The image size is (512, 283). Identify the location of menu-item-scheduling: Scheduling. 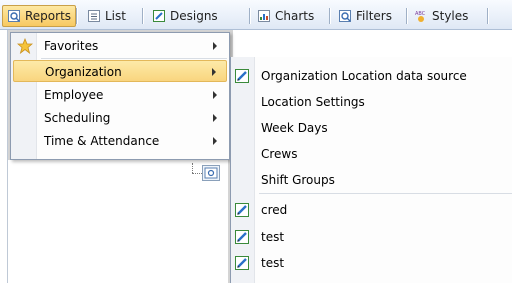
(120, 118).